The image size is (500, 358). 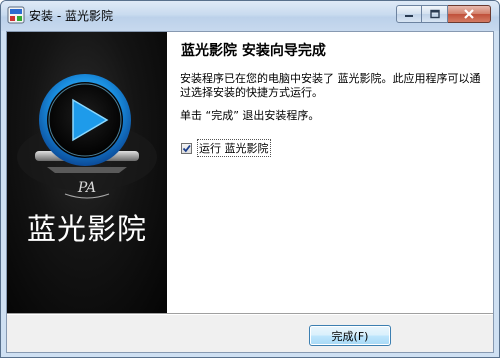 I want to click on finish-instruction: 单击 “完成” 退出安装程序。, so click(x=250, y=115).